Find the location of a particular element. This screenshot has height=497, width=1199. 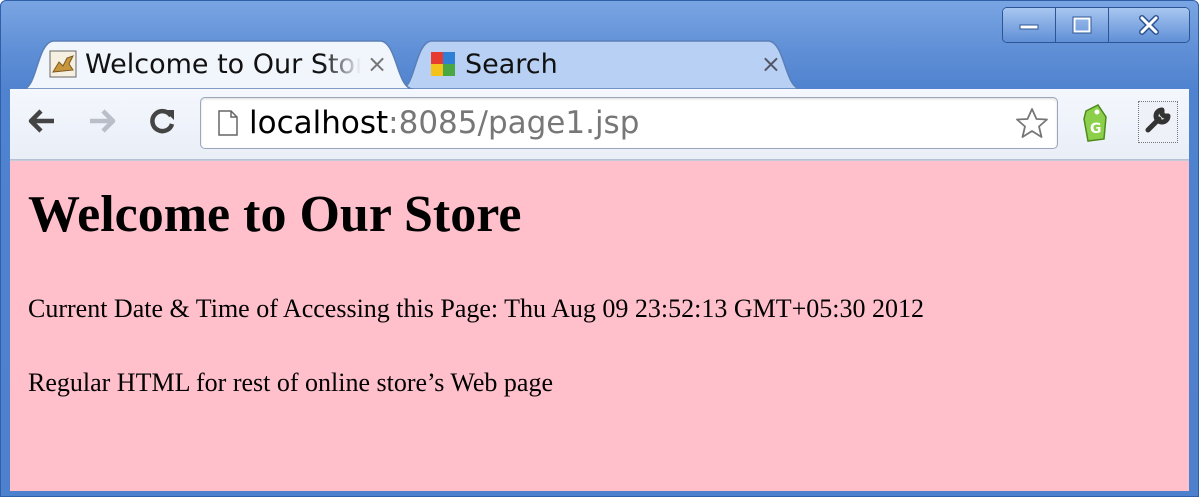

tab-title: Search is located at coordinates (511, 64).